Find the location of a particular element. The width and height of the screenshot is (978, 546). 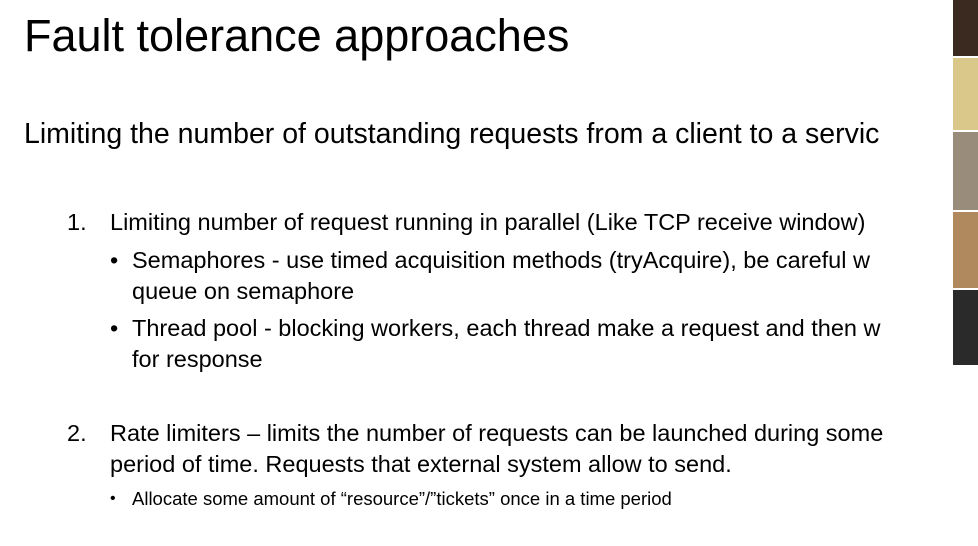

video-participant-strip is located at coordinates (965, 182).